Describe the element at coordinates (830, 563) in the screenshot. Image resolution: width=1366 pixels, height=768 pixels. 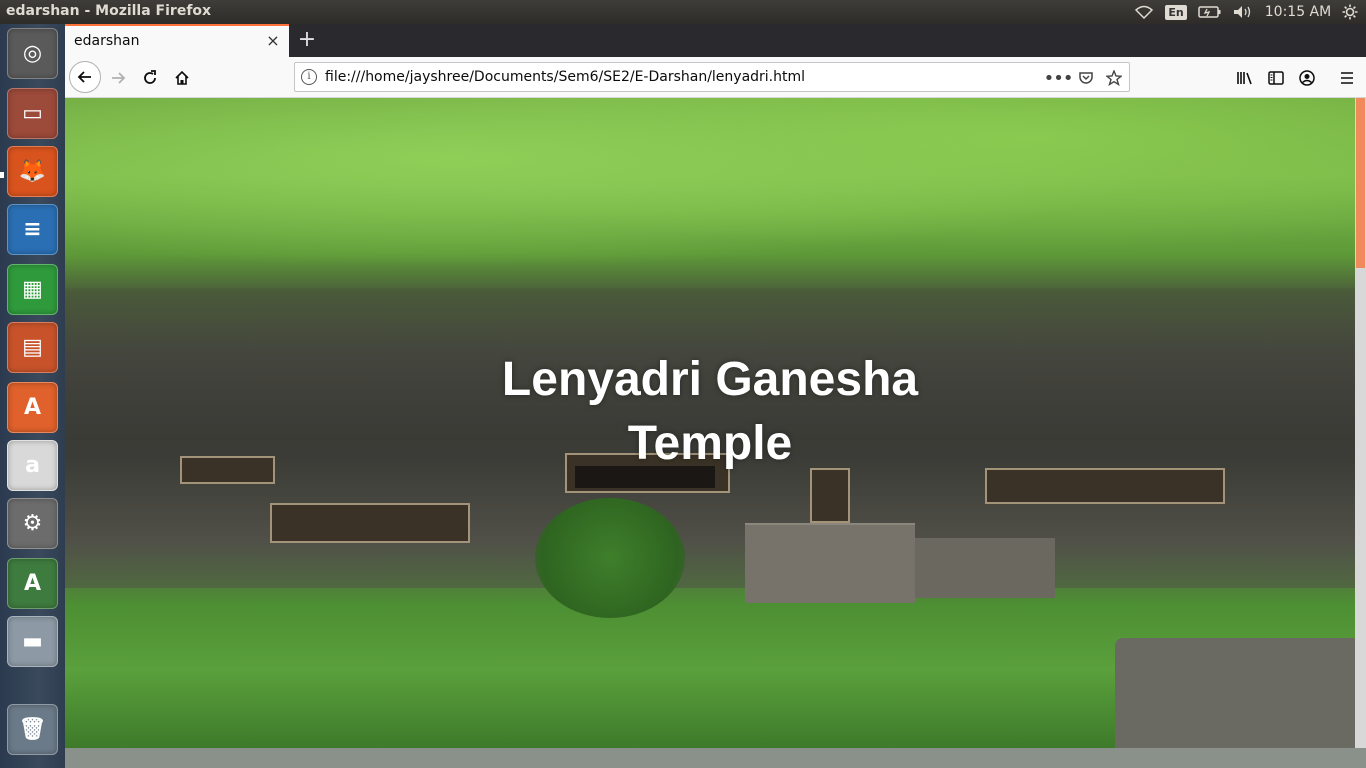
I see `stone-wall` at that location.